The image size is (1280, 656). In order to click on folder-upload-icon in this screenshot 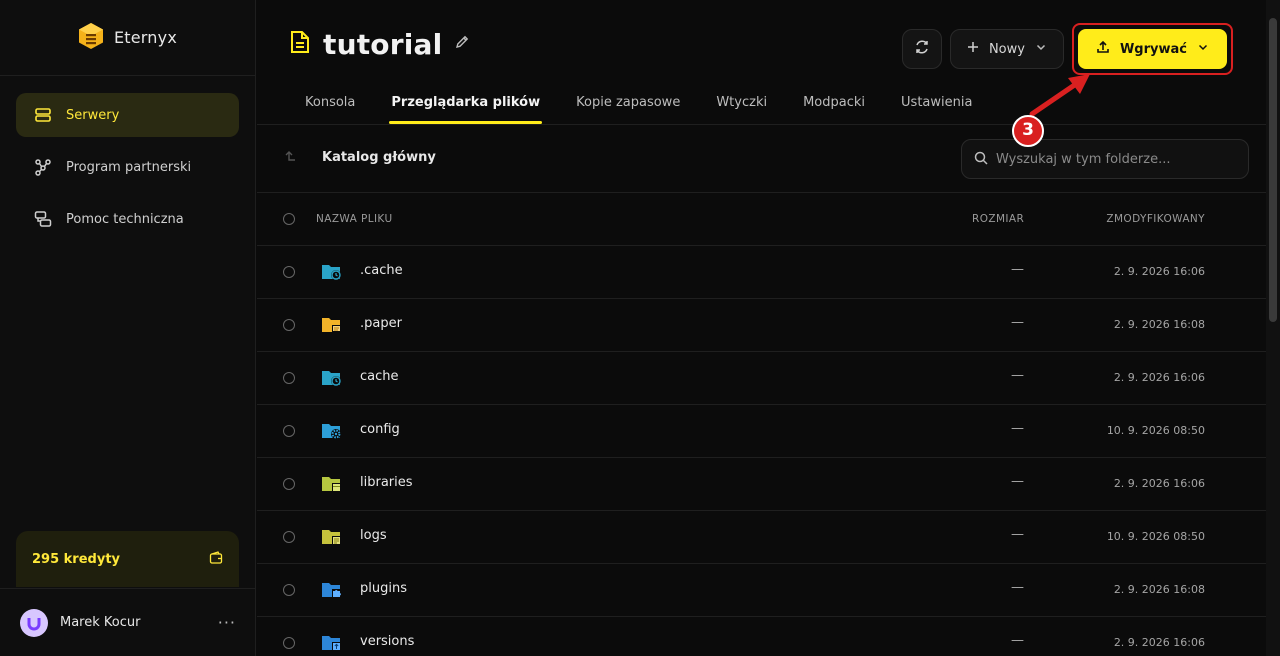, I will do `click(332, 644)`.